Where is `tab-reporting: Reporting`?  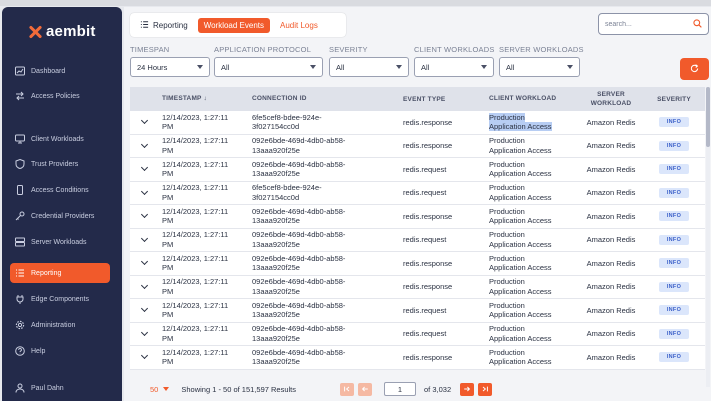
tab-reporting: Reporting is located at coordinates (164, 25).